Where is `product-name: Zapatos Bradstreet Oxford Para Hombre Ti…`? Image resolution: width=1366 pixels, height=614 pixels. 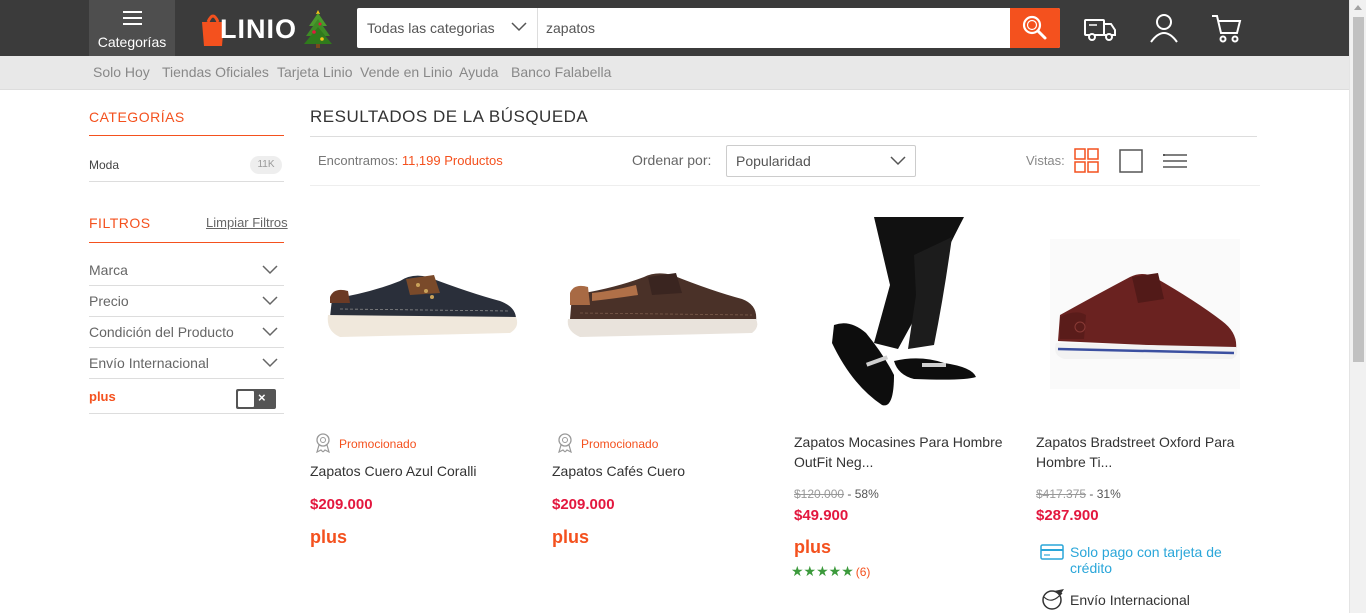 product-name: Zapatos Bradstreet Oxford Para Hombre Ti… is located at coordinates (1147, 452).